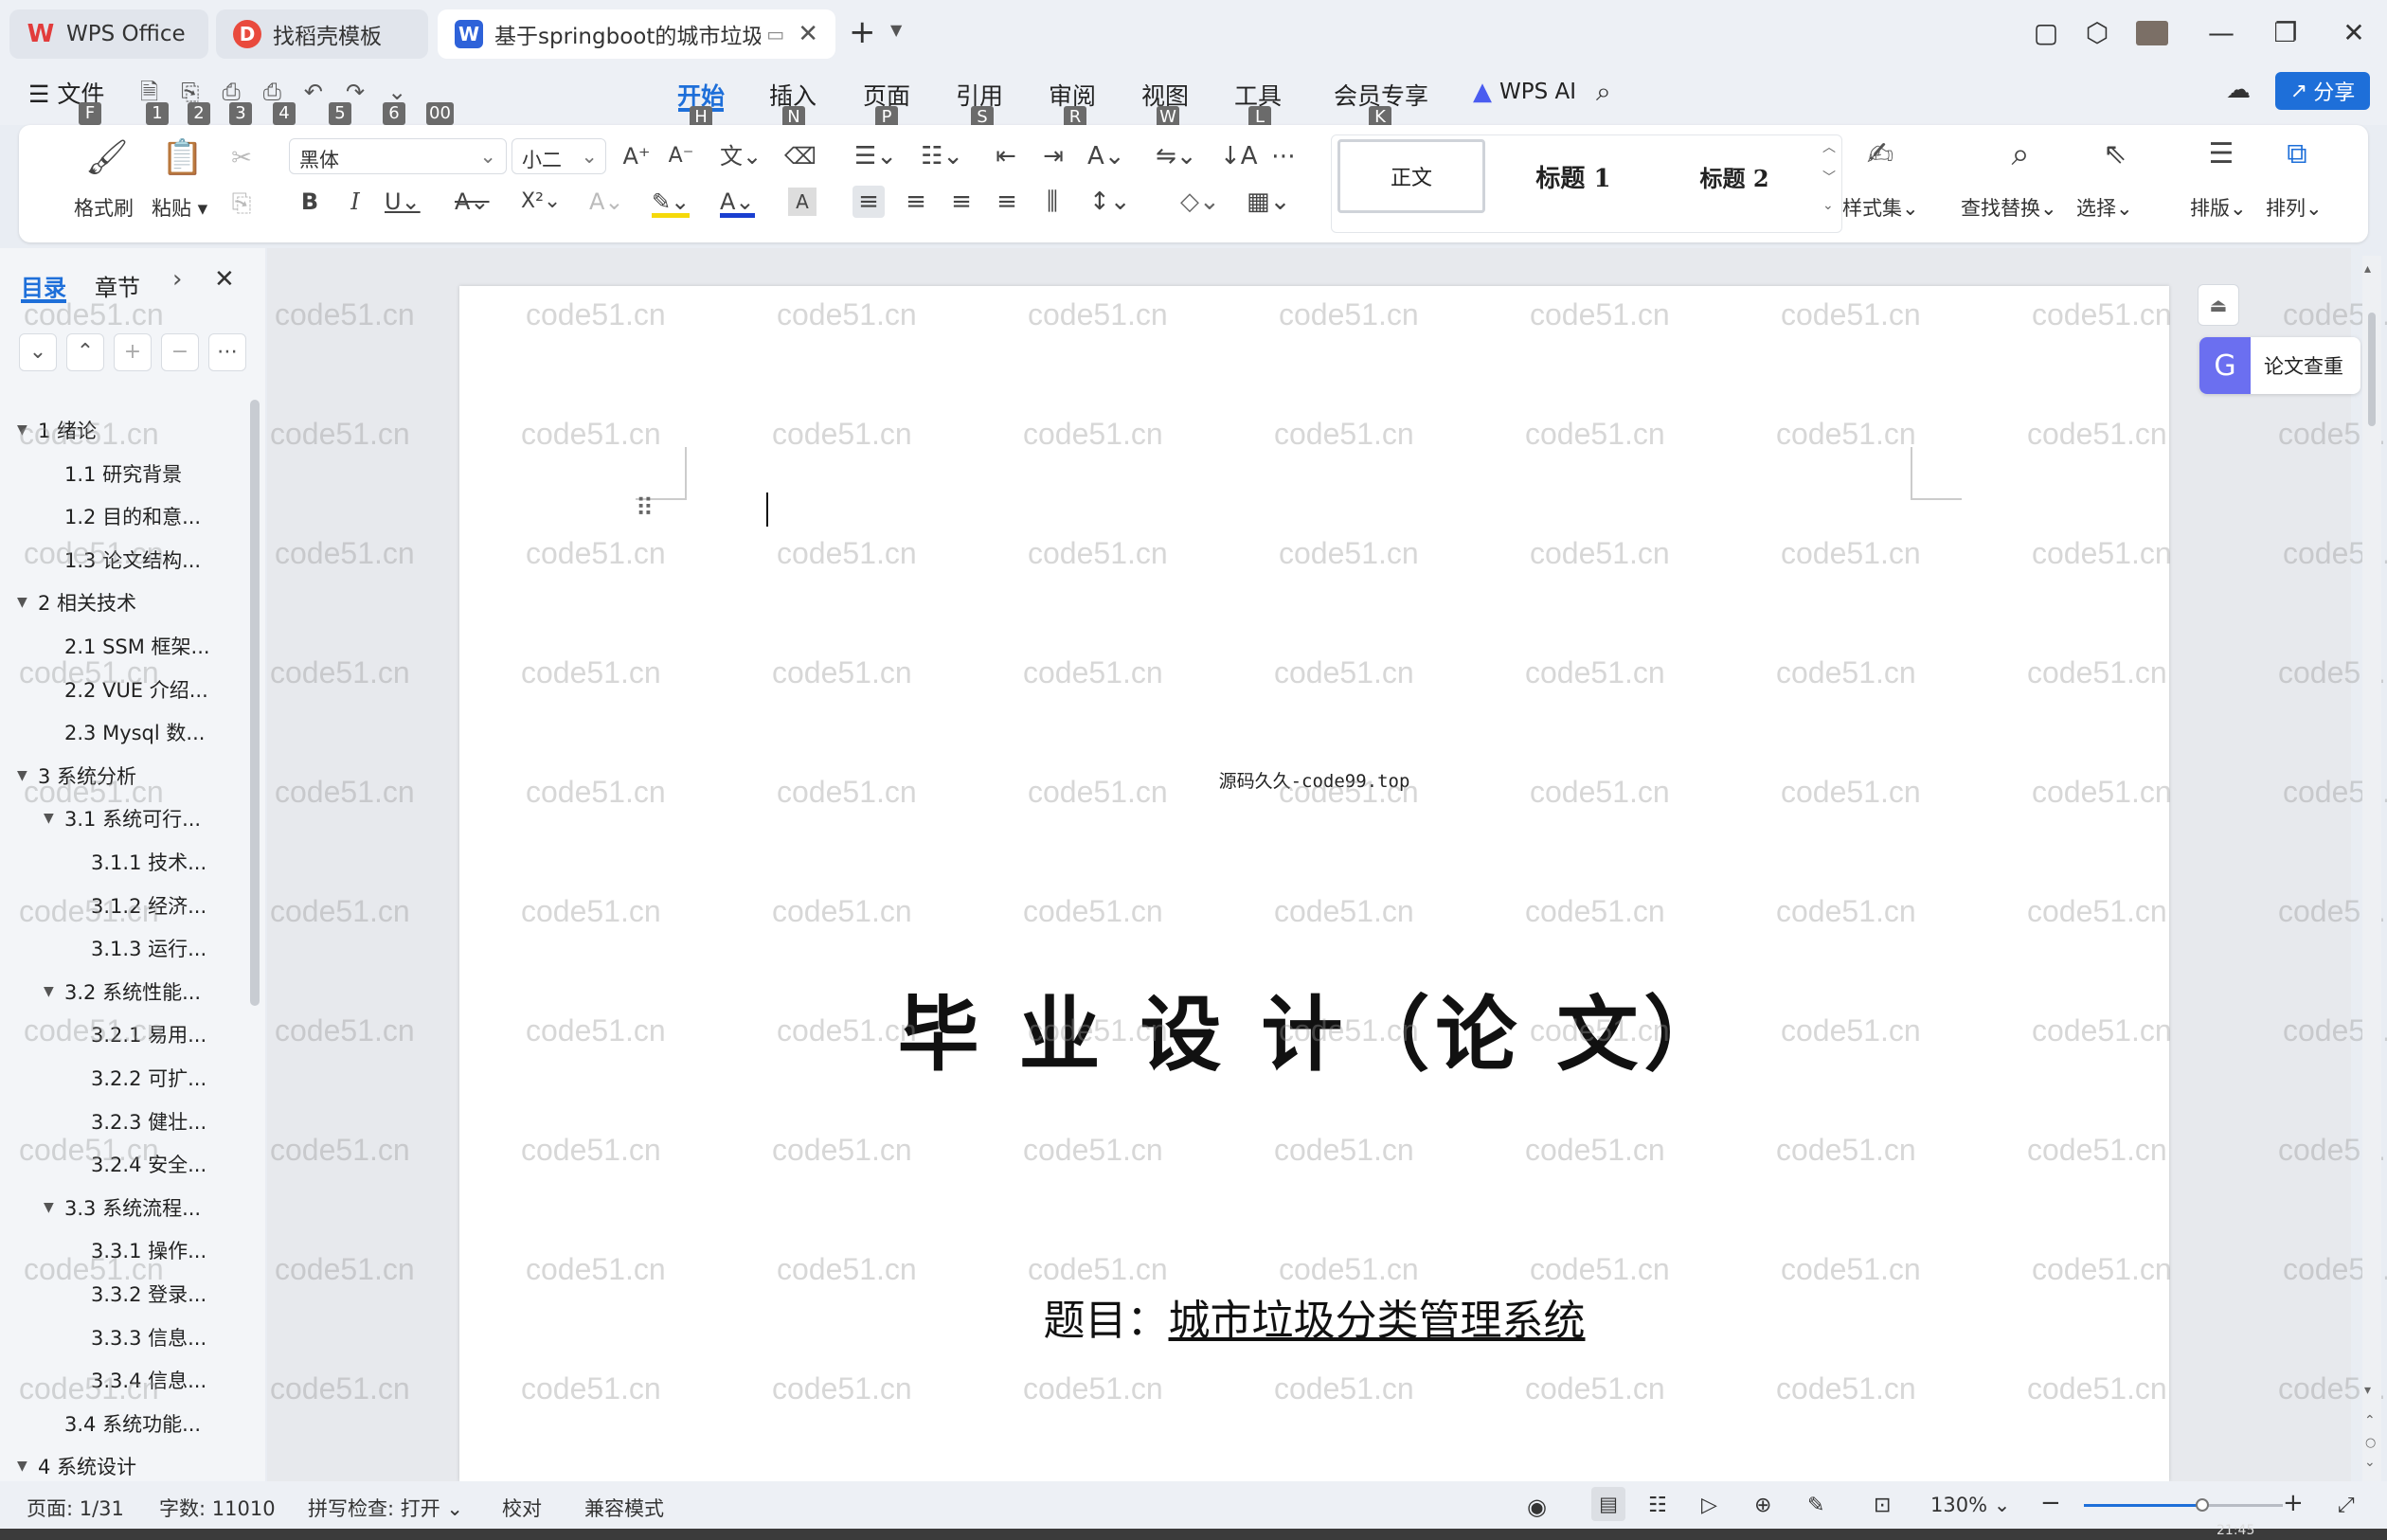 This screenshot has height=1540, width=2387. Describe the element at coordinates (1537, 1507) in the screenshot. I see `eye-icon: ◉` at that location.